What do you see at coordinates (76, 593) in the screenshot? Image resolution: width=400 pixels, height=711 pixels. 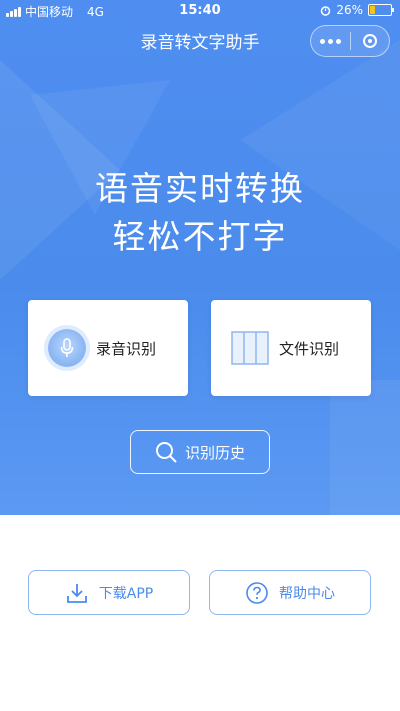 I see `download-icon` at bounding box center [76, 593].